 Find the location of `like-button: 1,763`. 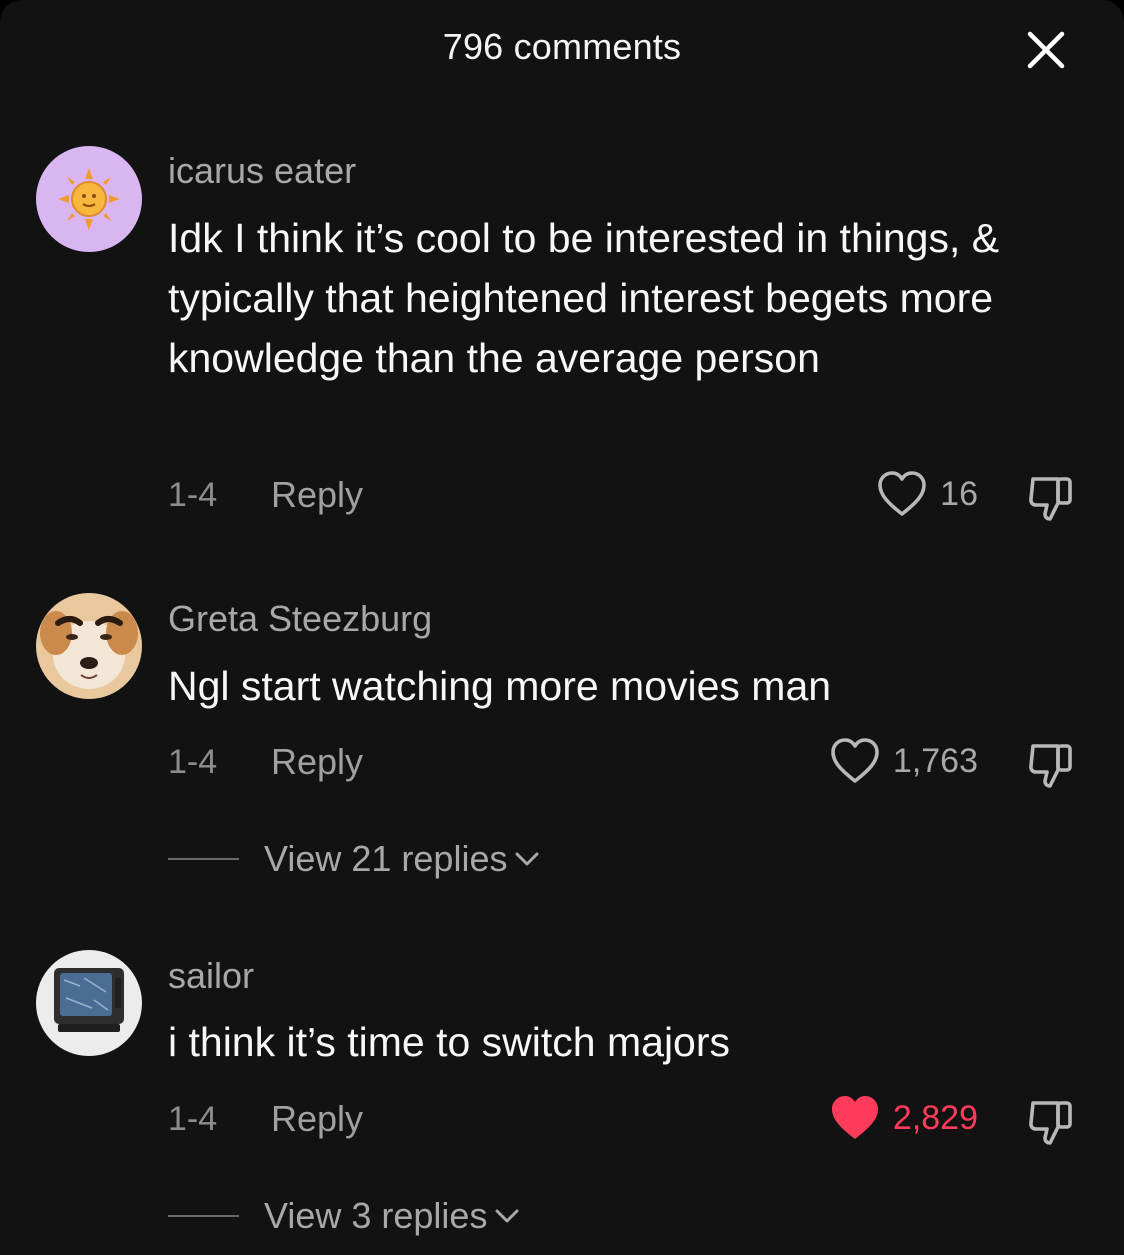

like-button: 1,763 is located at coordinates (903, 761).